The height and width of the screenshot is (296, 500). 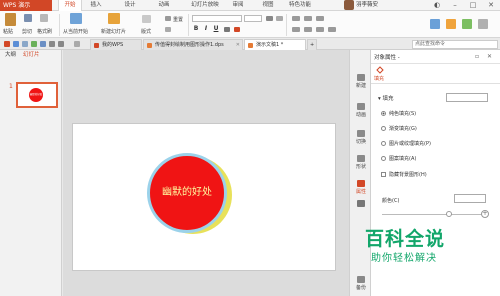 What do you see at coordinates (8, 31) in the screenshot?
I see `paste-label: 粘贴` at bounding box center [8, 31].